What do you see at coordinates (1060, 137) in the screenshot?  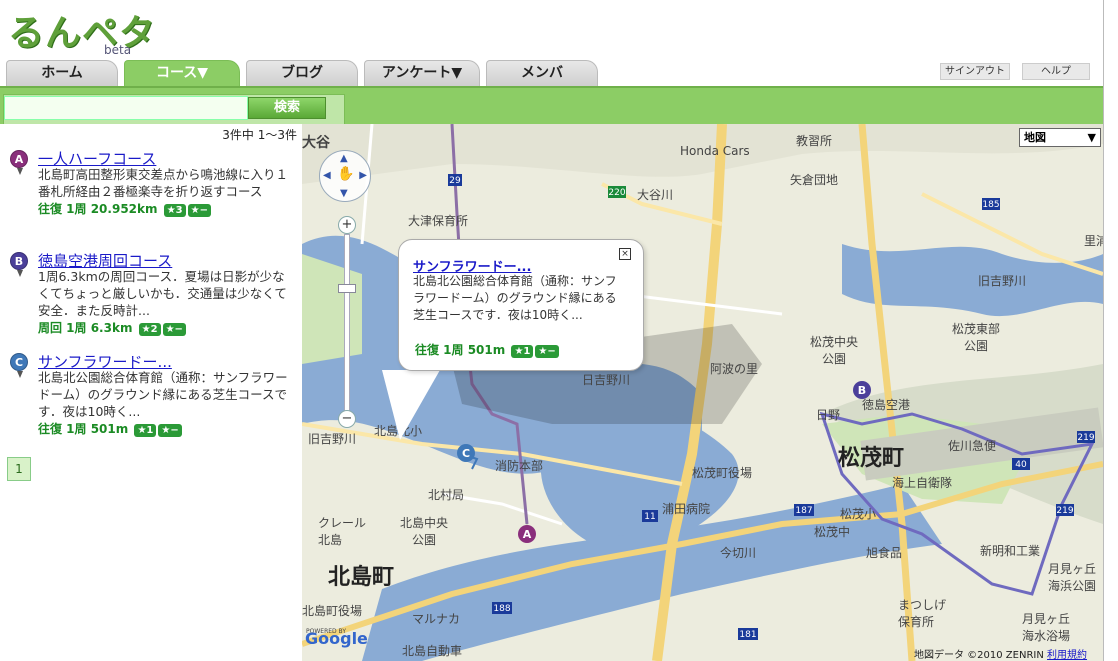 I see `map-type-select: 地図 ▼` at bounding box center [1060, 137].